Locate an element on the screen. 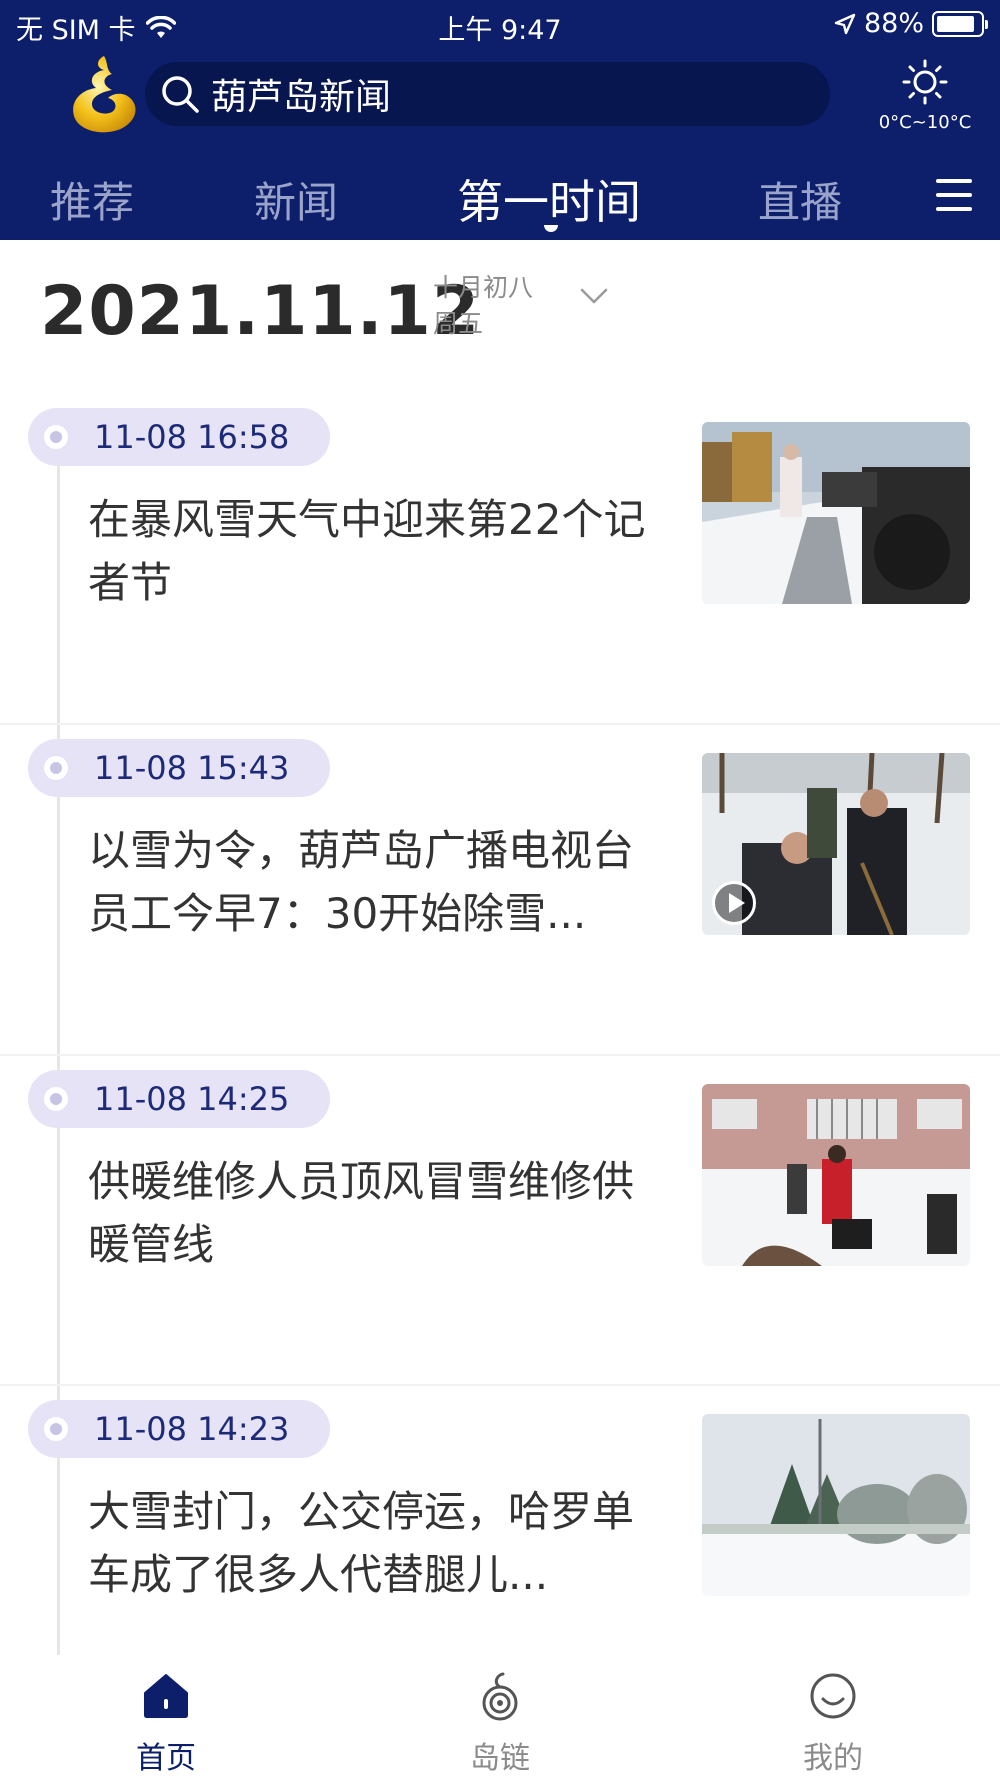 The height and width of the screenshot is (1778, 1000). time-pill: 11-08 16:58 is located at coordinates (179, 437).